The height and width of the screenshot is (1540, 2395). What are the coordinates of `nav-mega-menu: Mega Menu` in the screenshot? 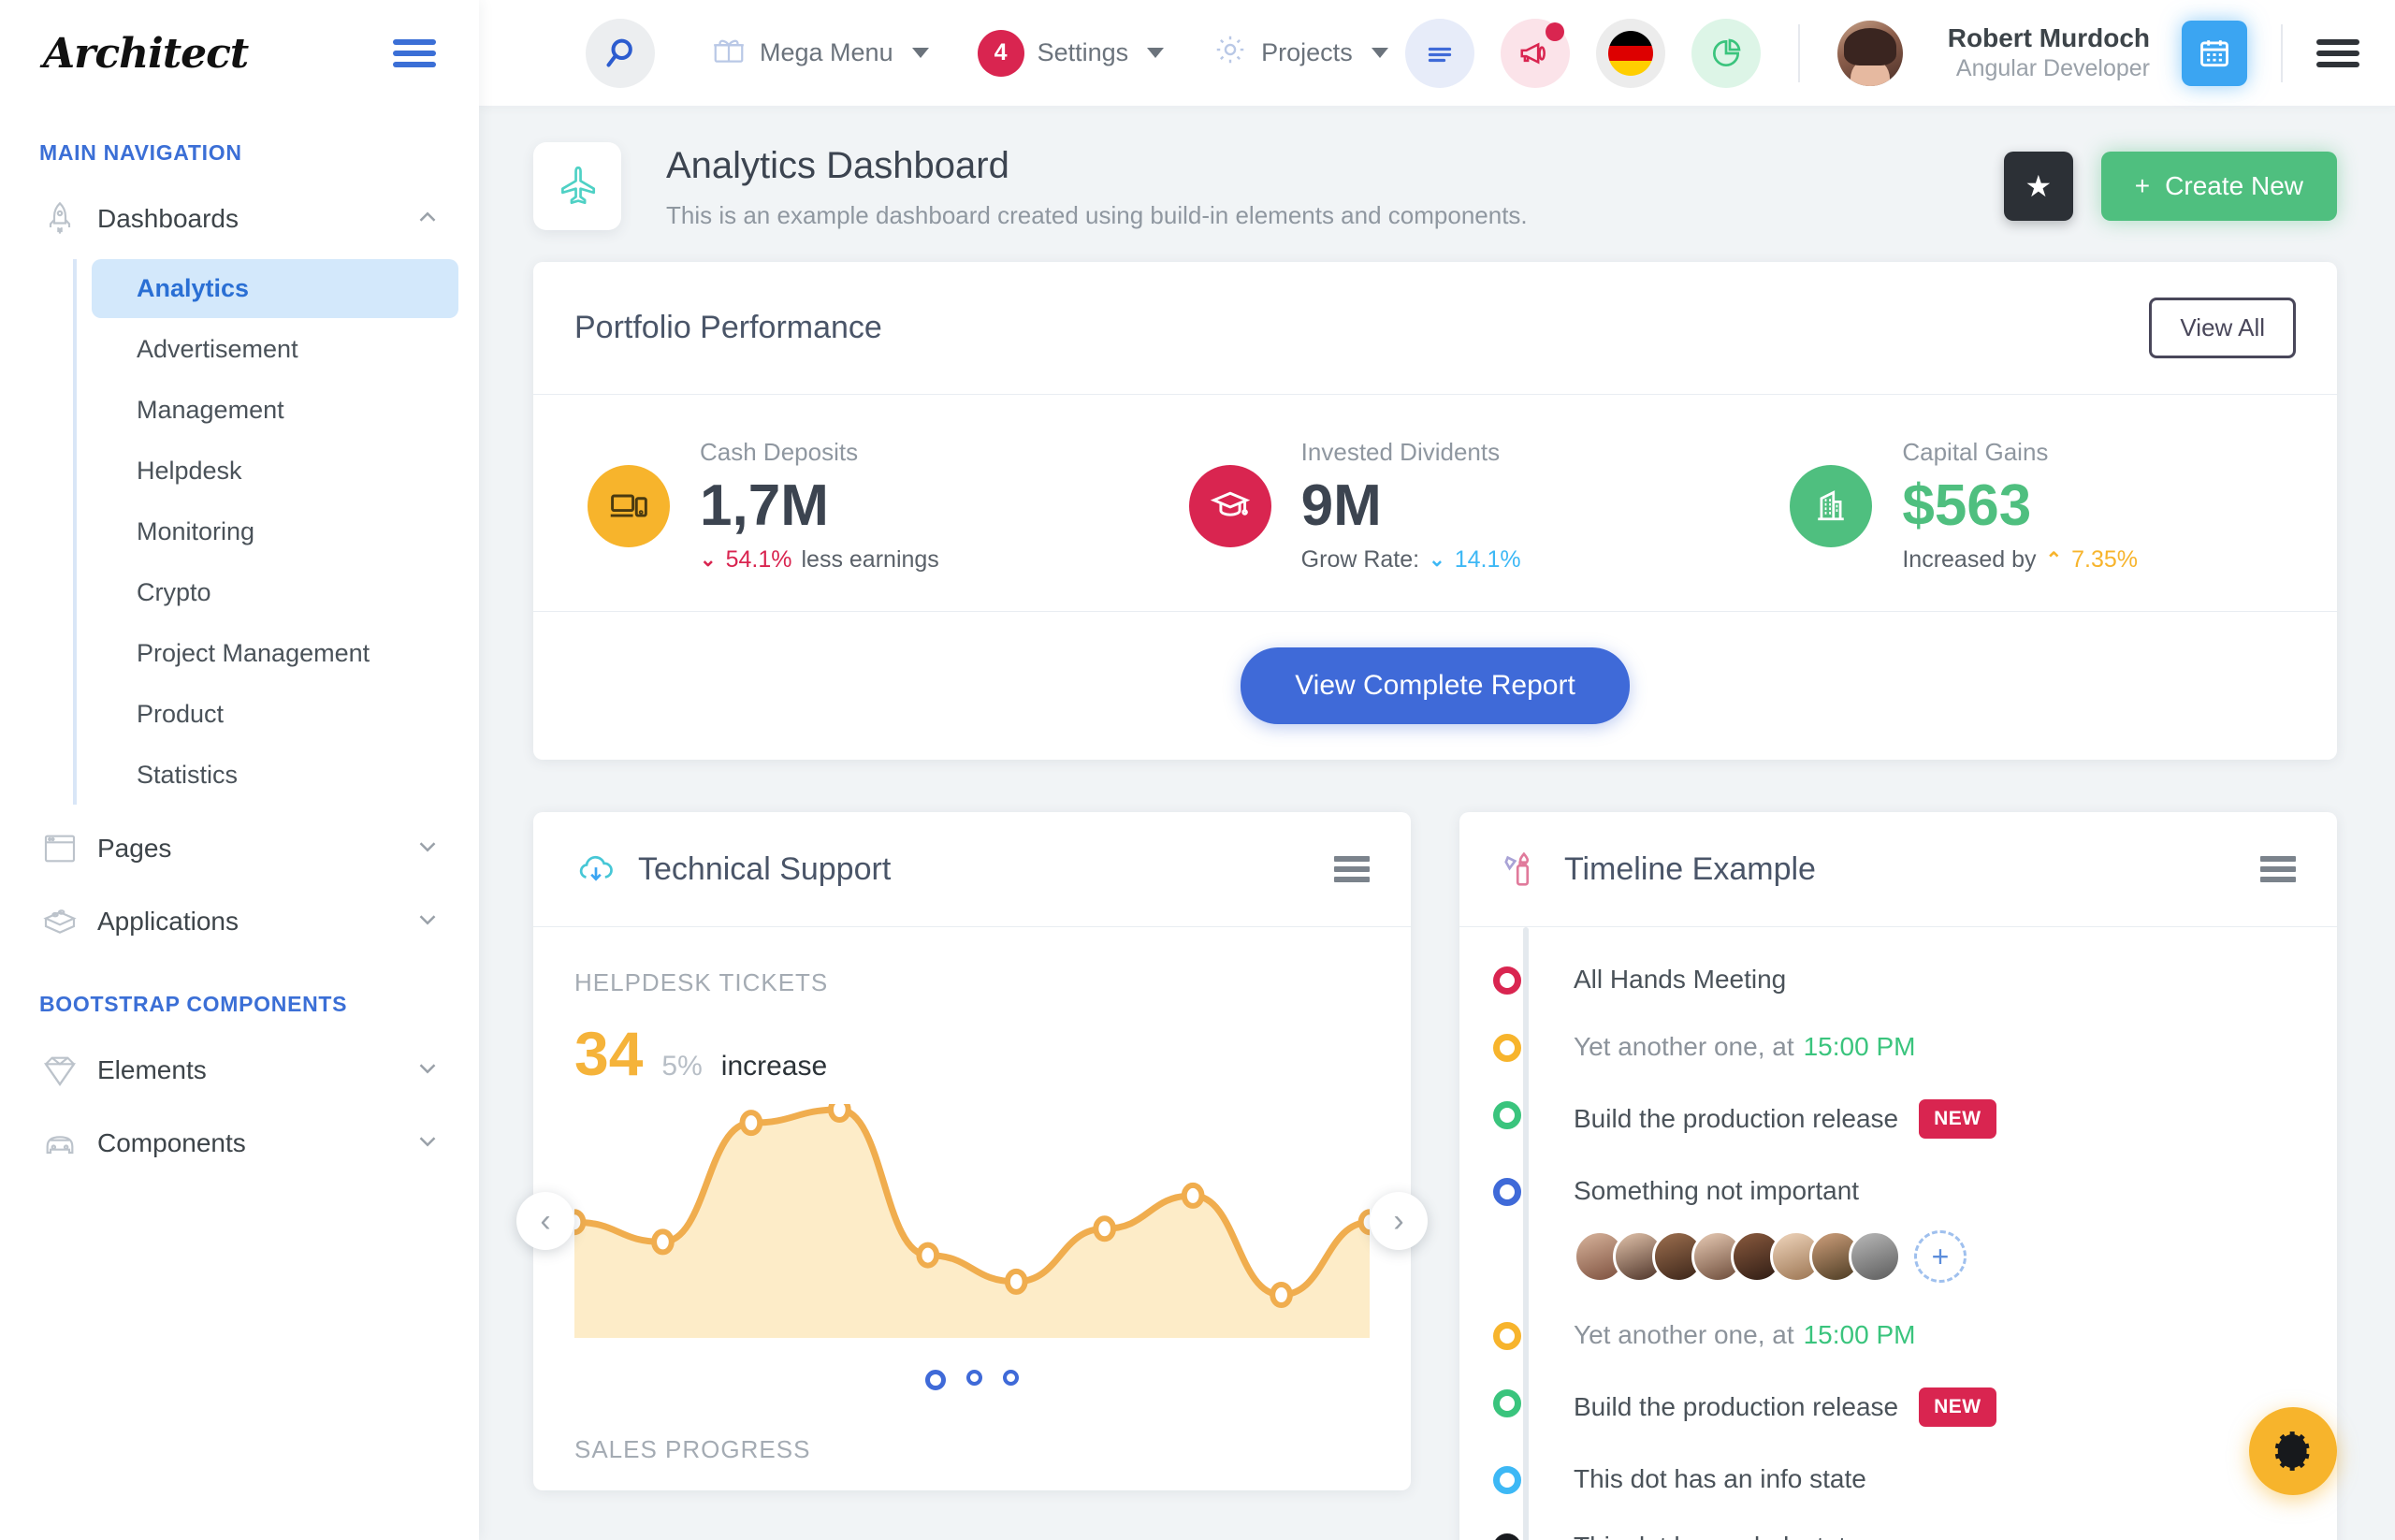 It's located at (820, 53).